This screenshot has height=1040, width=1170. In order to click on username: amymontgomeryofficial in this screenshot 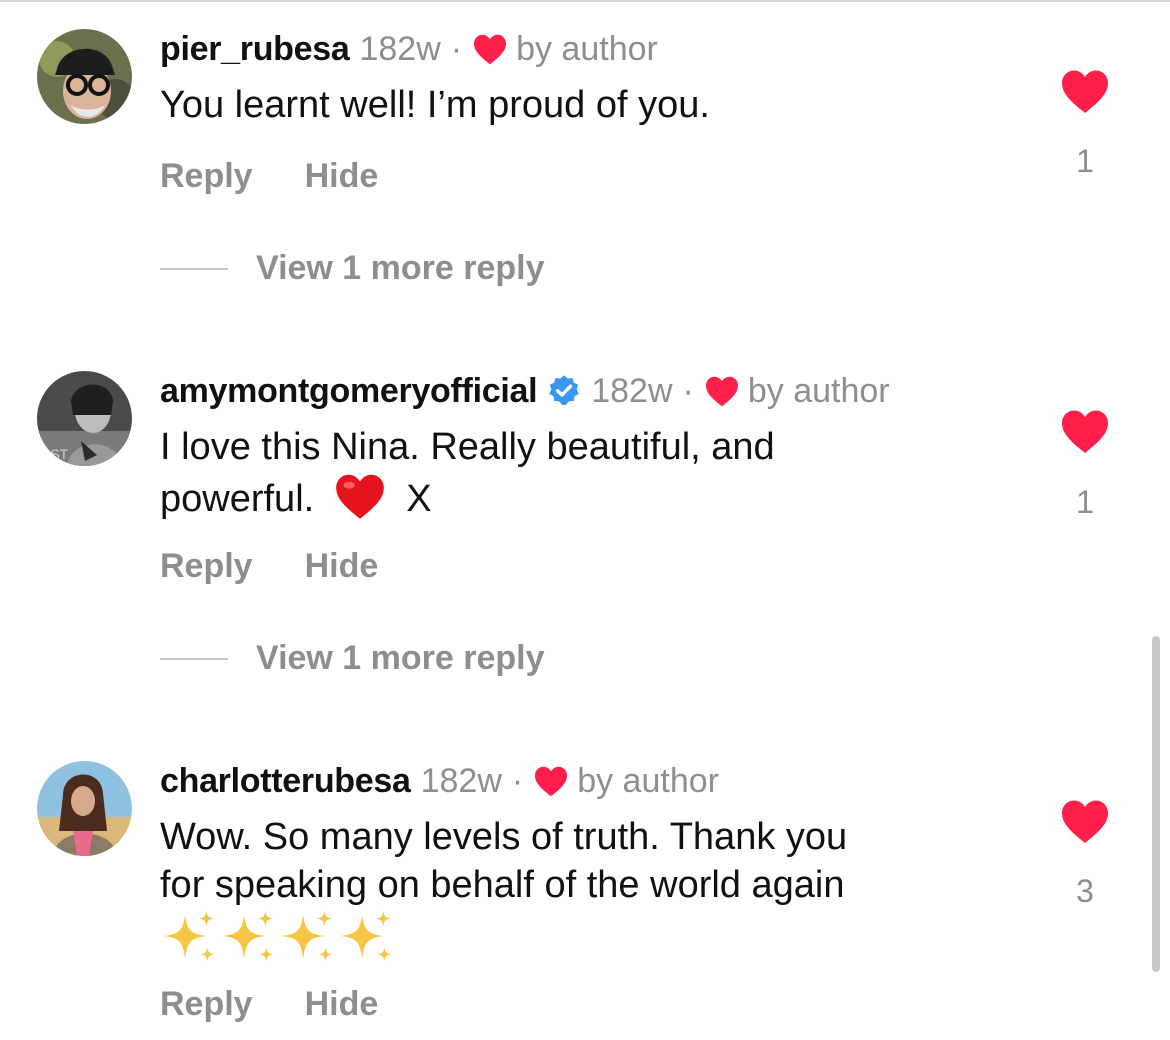, I will do `click(349, 391)`.